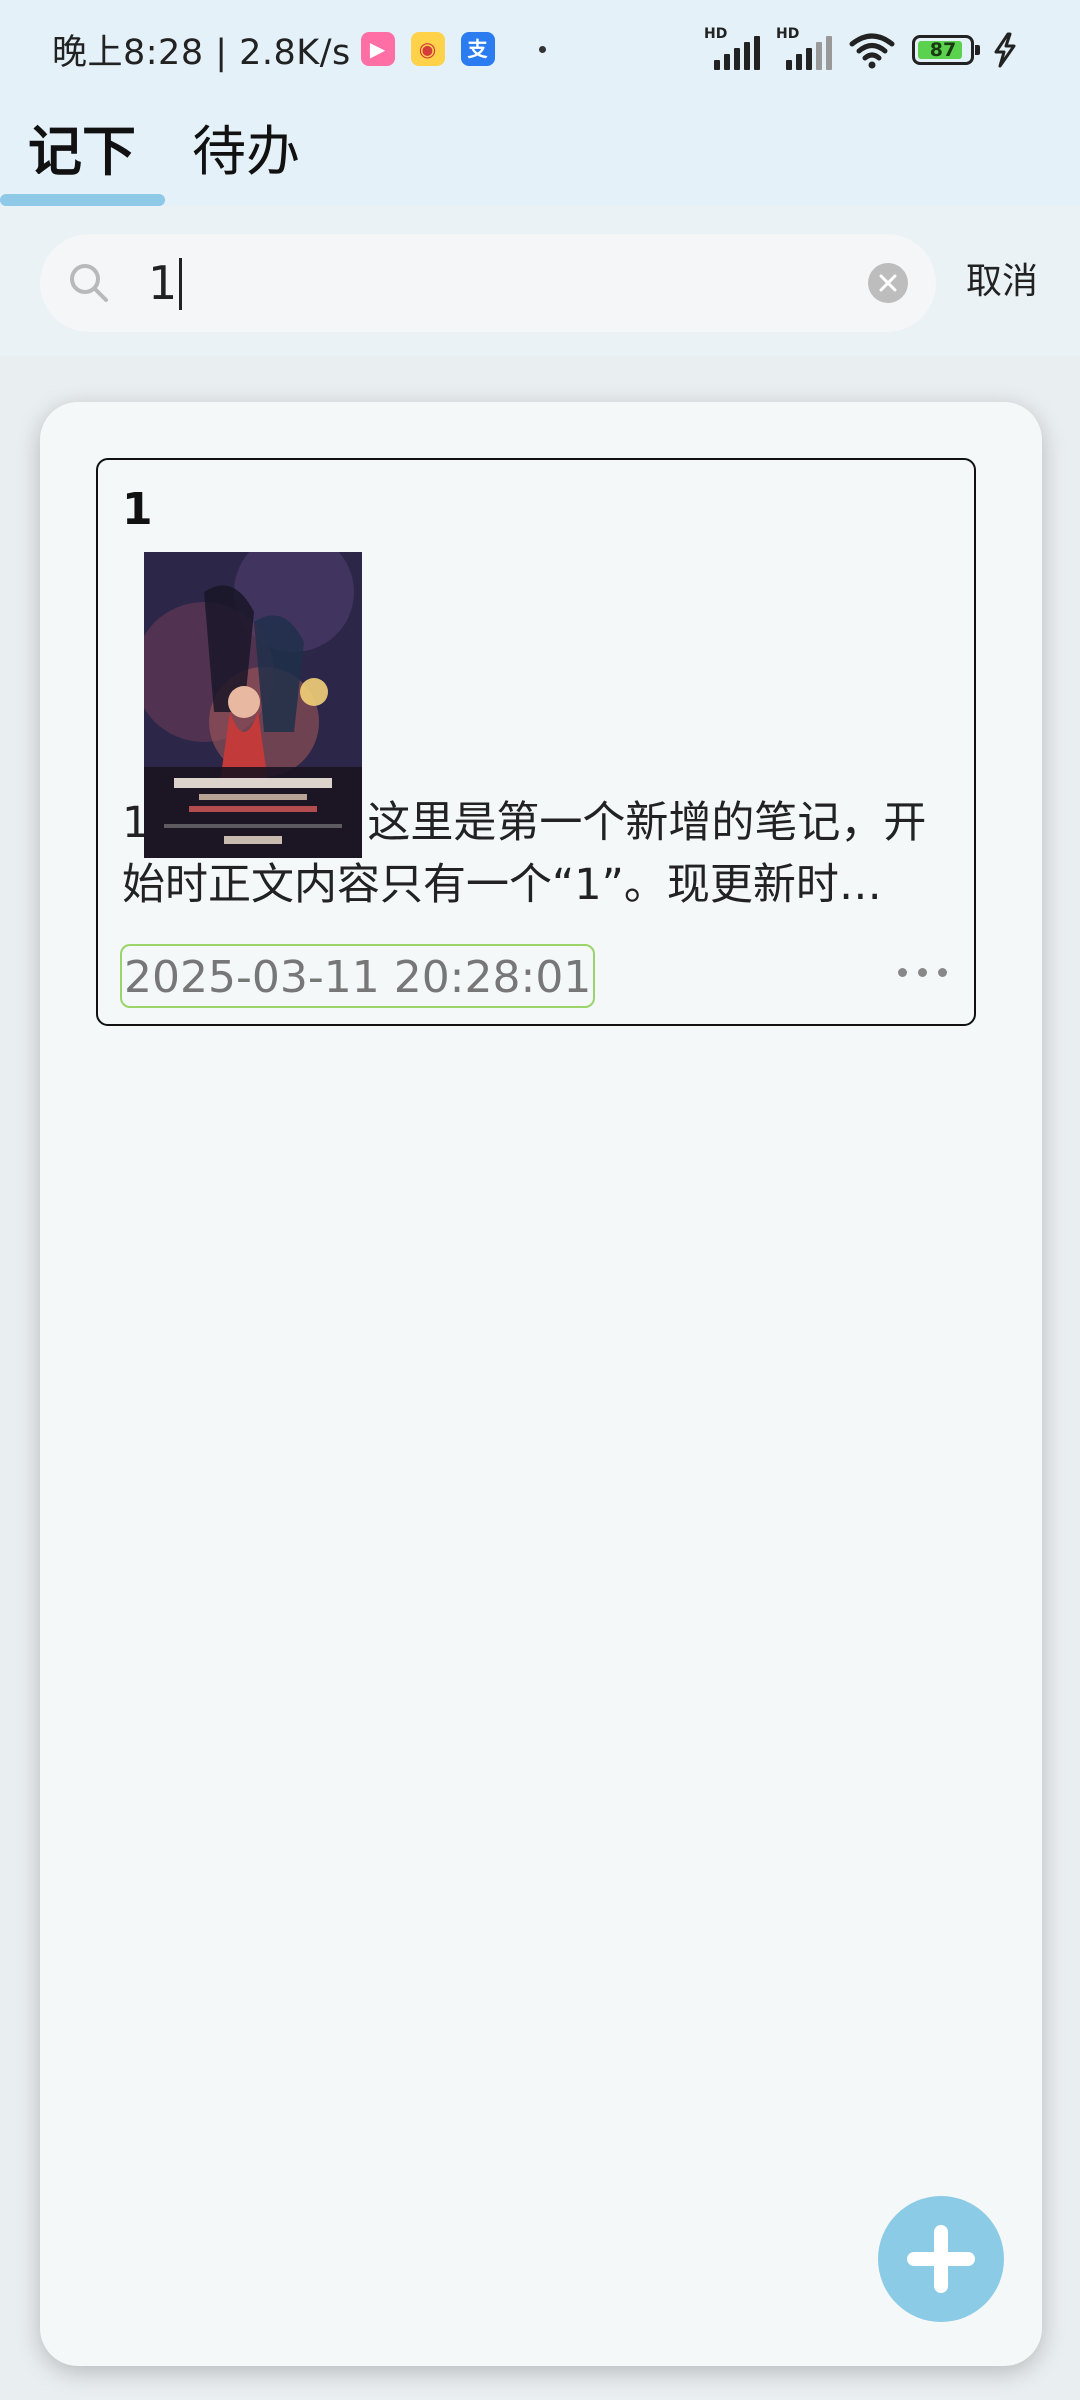 This screenshot has height=2400, width=1080. Describe the element at coordinates (82, 200) in the screenshot. I see `tab-indicator` at that location.